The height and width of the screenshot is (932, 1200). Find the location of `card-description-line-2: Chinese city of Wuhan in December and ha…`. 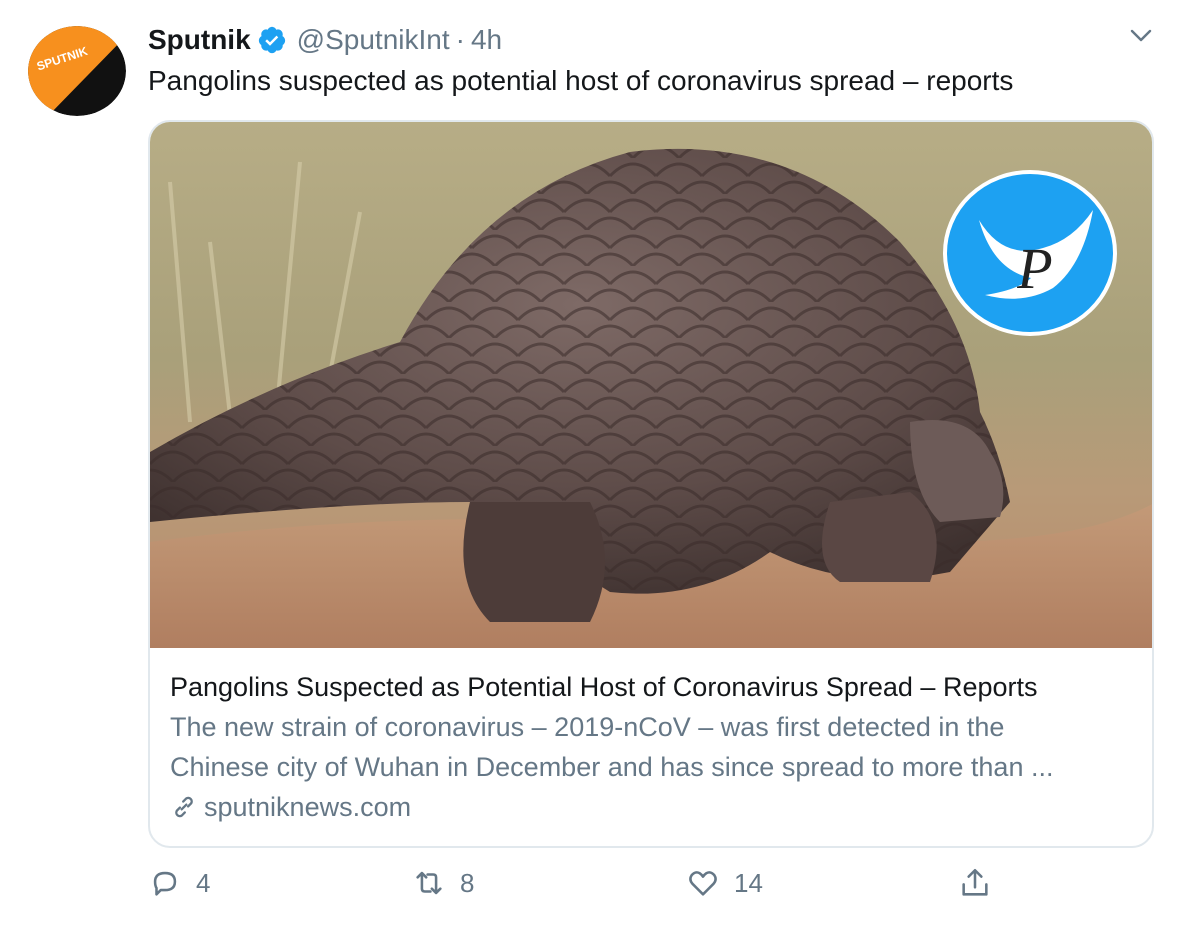

card-description-line-2: Chinese city of Wuhan in December and ha… is located at coordinates (612, 767).